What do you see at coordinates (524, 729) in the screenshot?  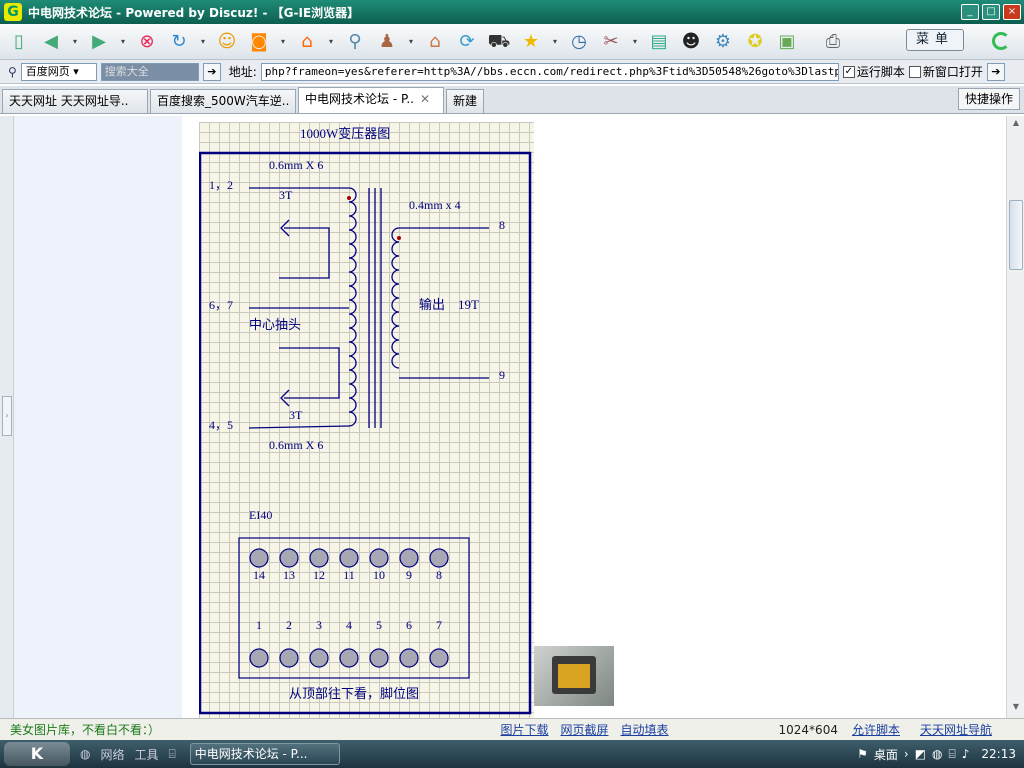 I see `image-download-link: 图片下载` at bounding box center [524, 729].